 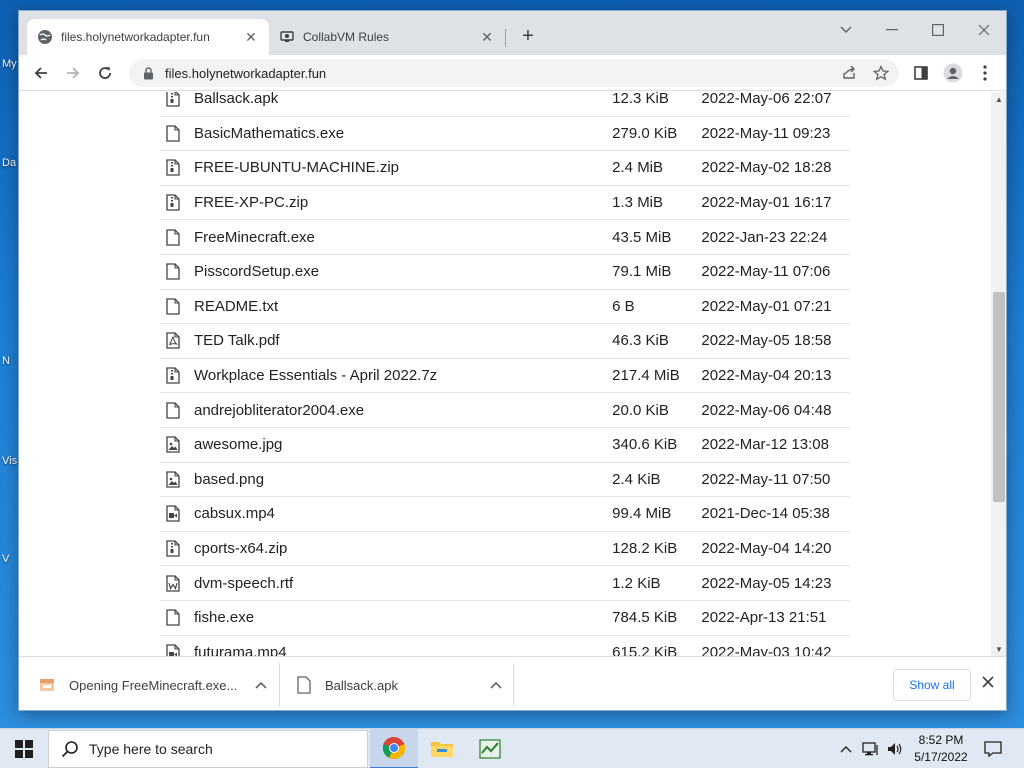 What do you see at coordinates (998, 649) in the screenshot?
I see `scroll-down-arrow-icon: ▼` at bounding box center [998, 649].